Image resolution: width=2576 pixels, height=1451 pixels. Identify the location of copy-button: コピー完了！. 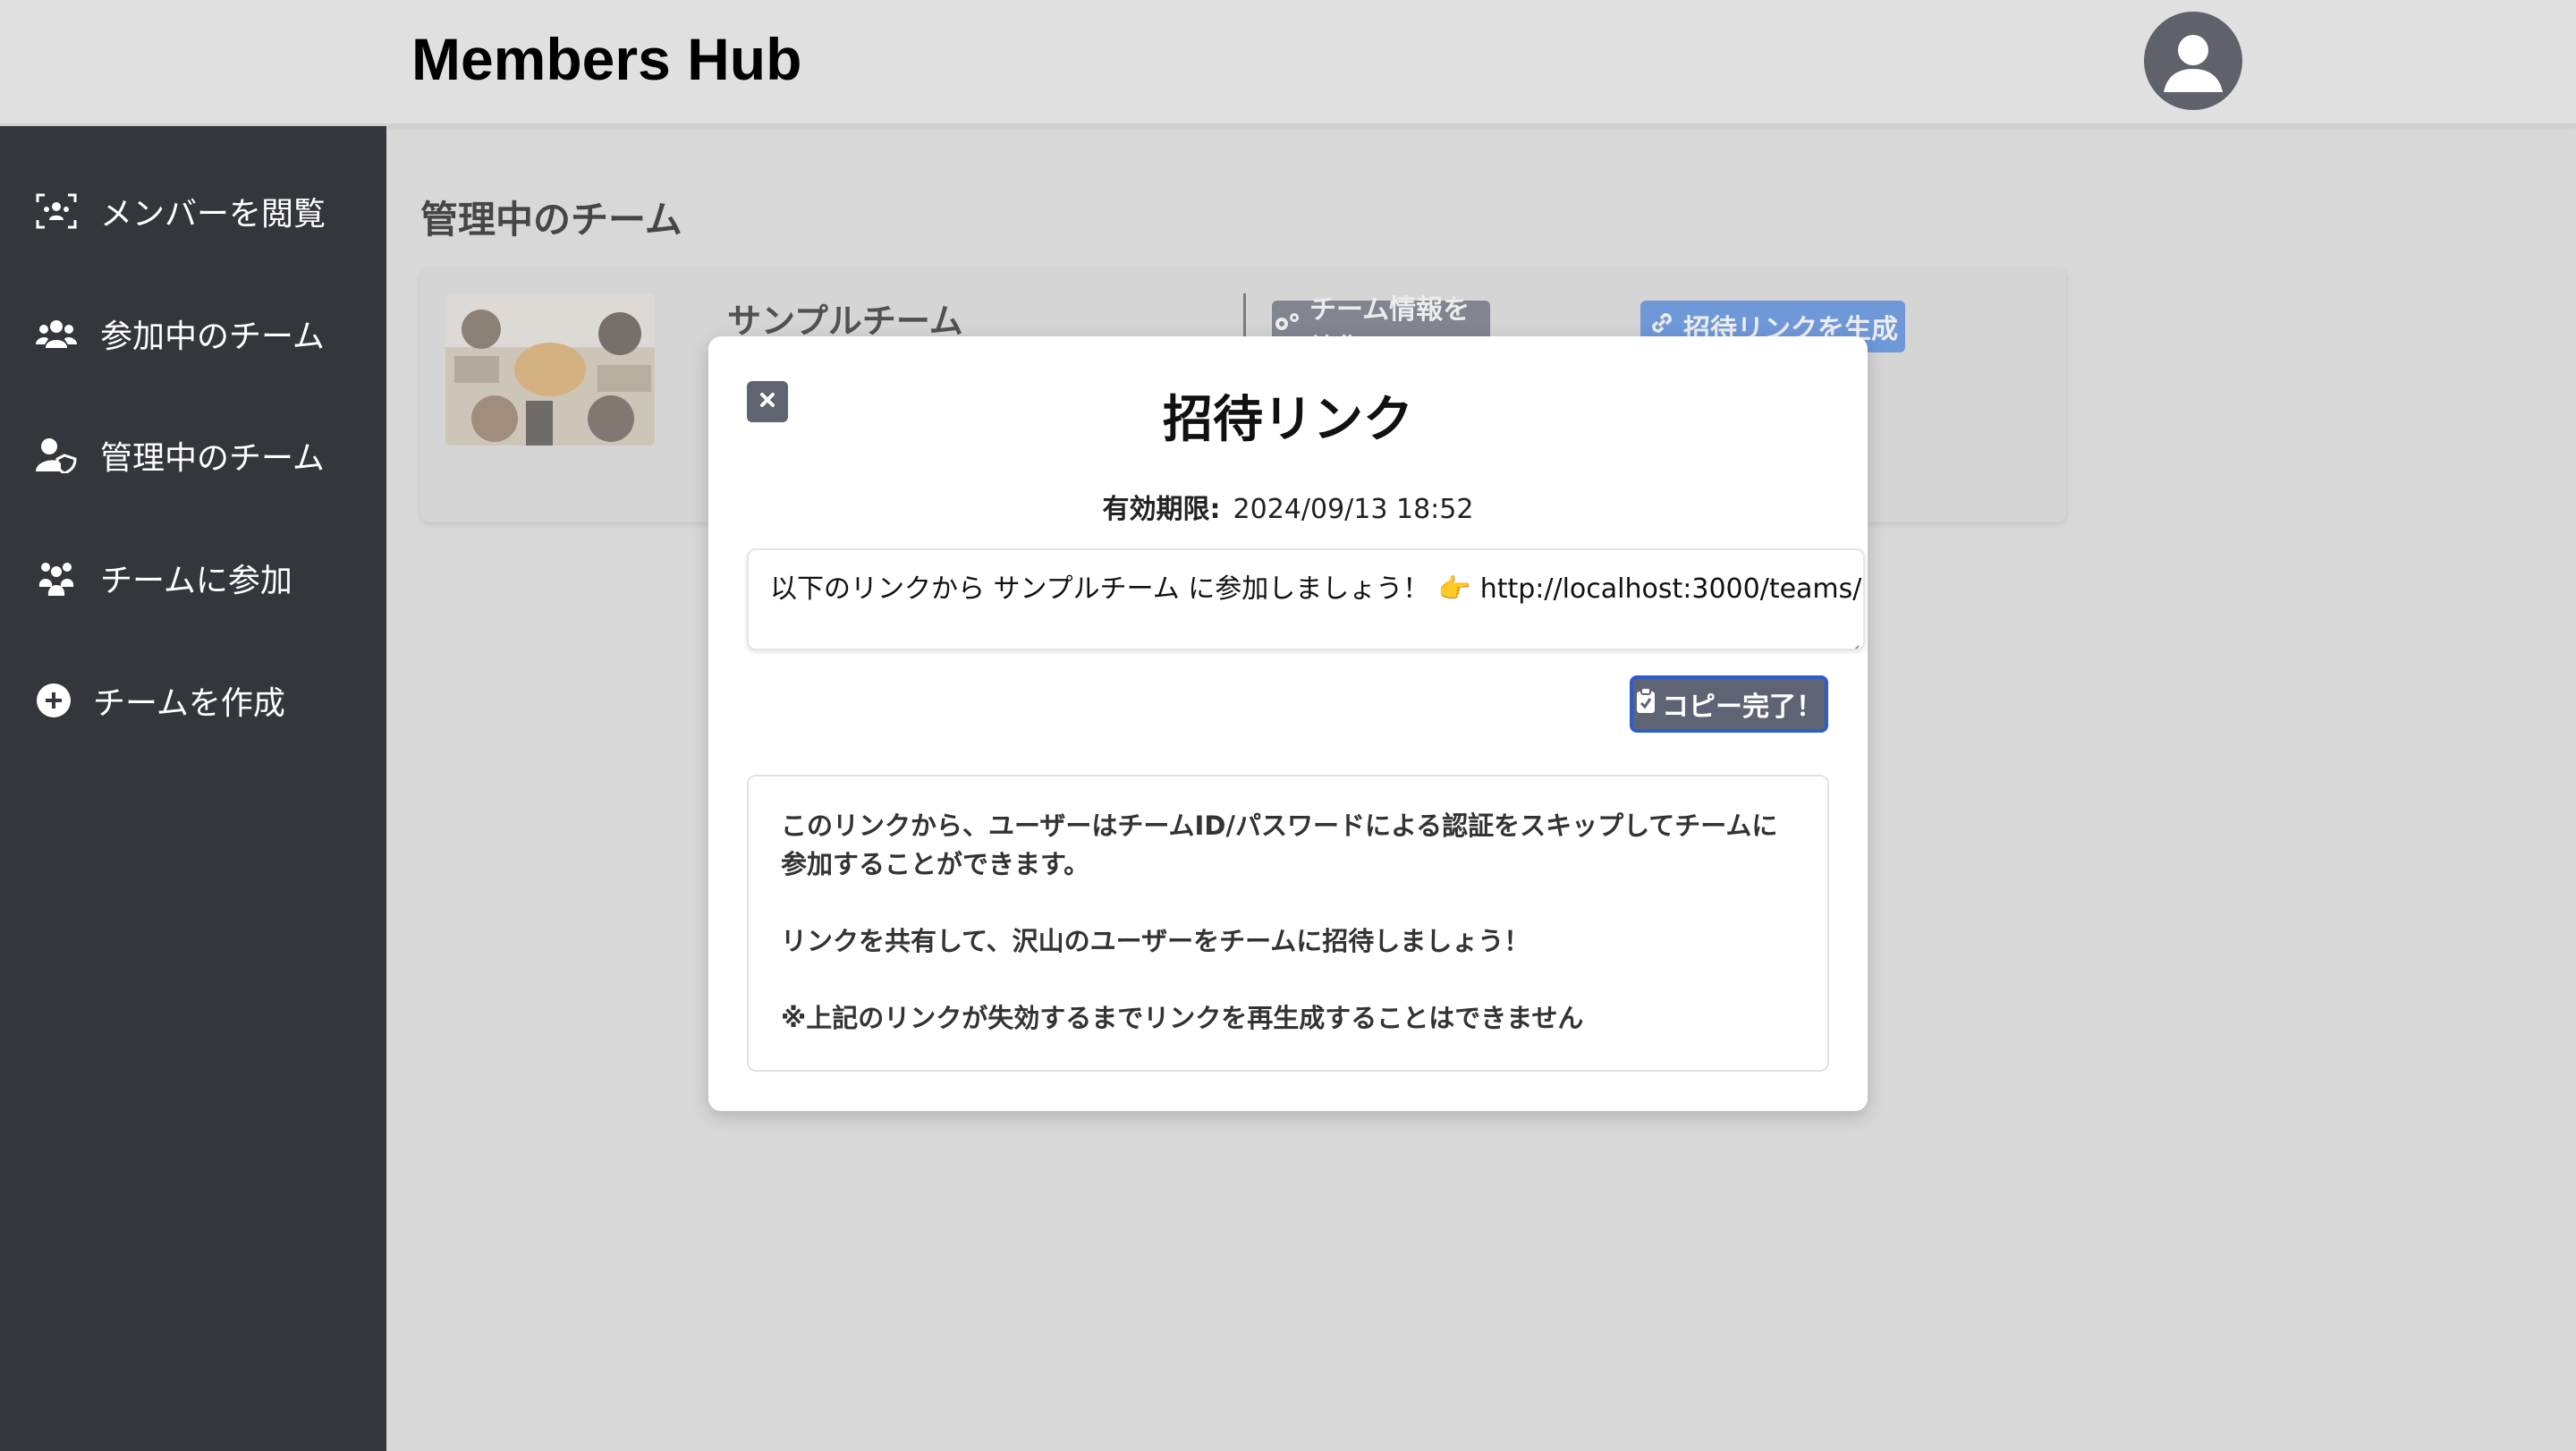
(1729, 704).